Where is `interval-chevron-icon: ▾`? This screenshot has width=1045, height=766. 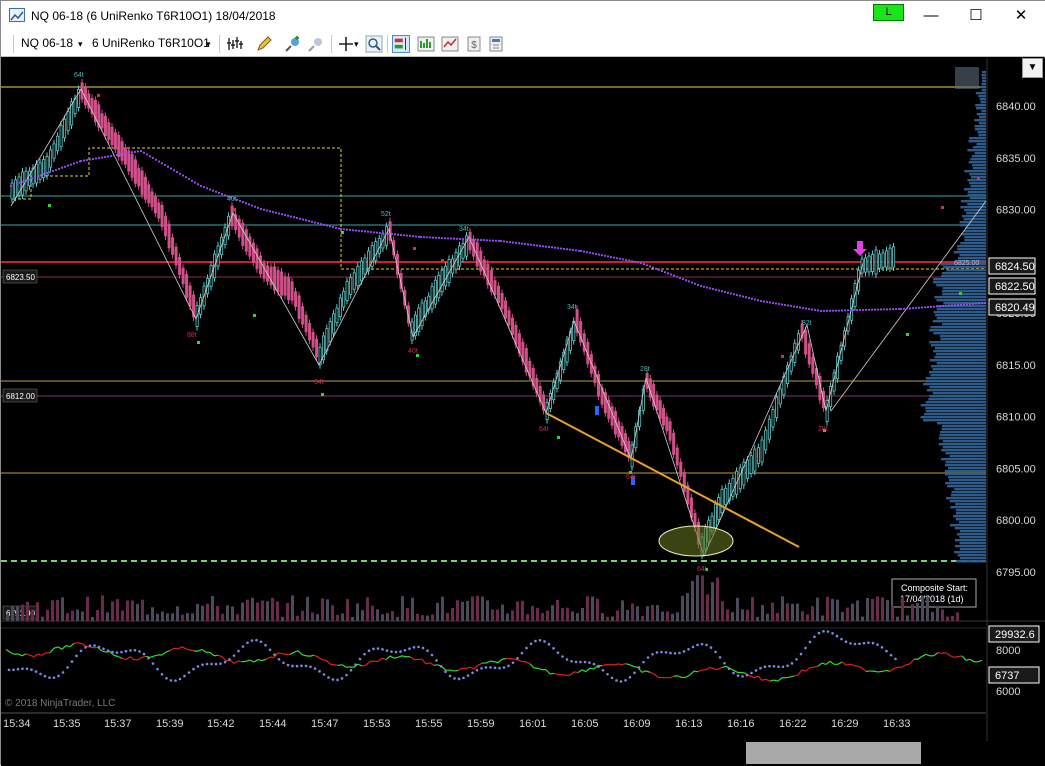
interval-chevron-icon: ▾ is located at coordinates (208, 44).